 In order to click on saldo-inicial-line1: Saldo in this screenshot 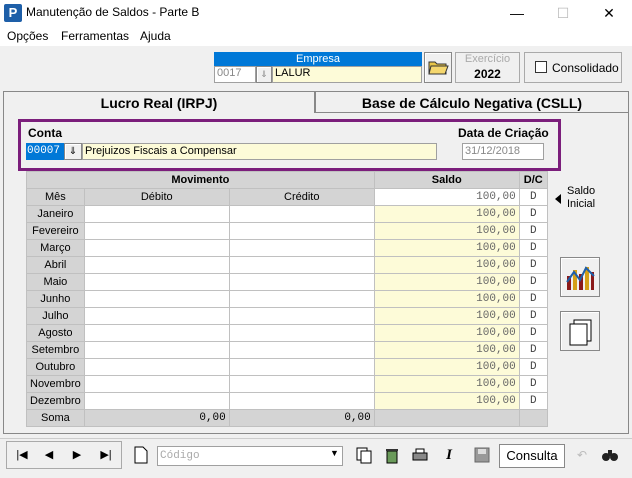, I will do `click(581, 191)`.